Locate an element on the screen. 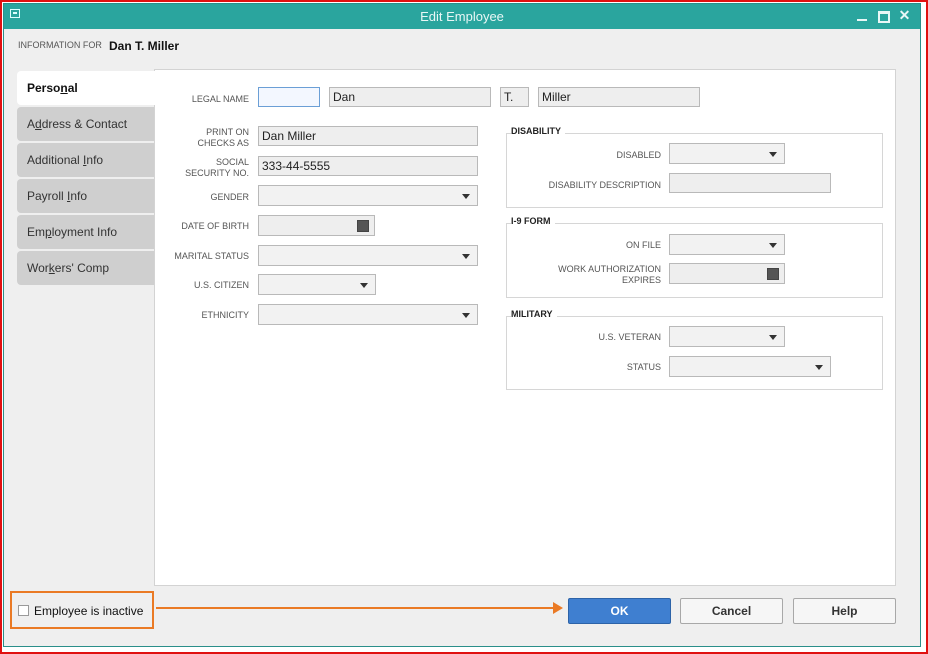 This screenshot has height=654, width=928. ethnicity-select is located at coordinates (368, 314).